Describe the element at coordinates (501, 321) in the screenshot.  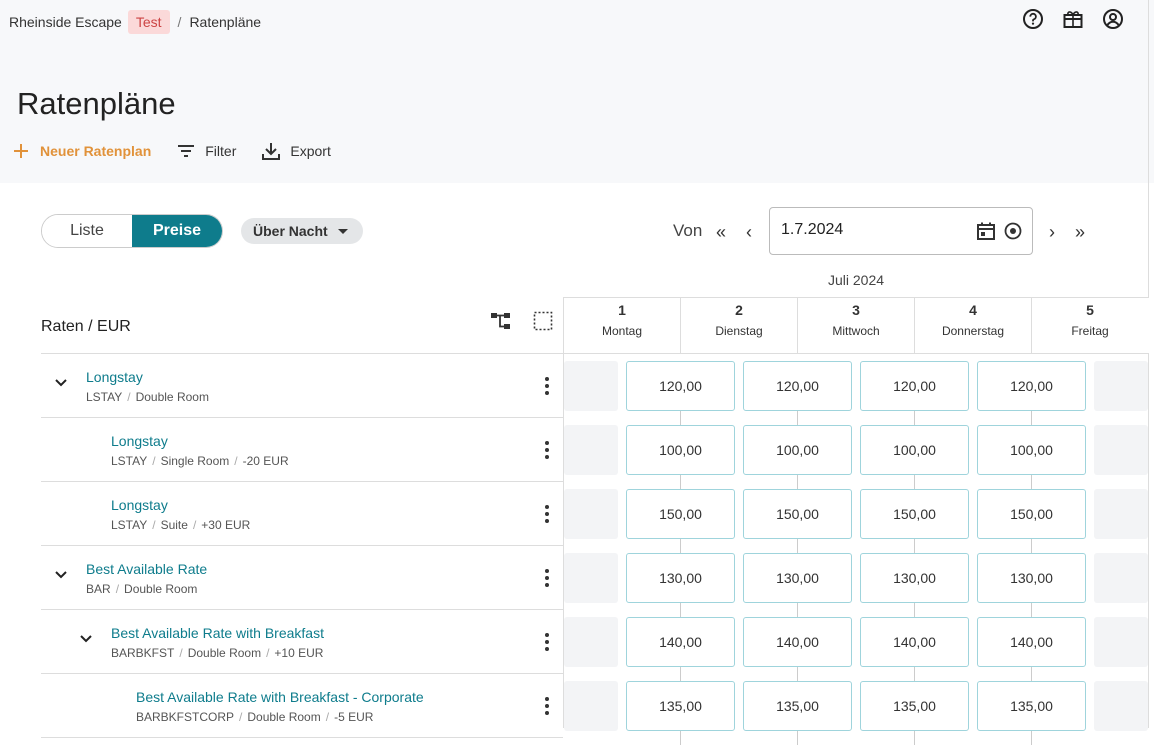
I see `hierarchy-icon` at that location.